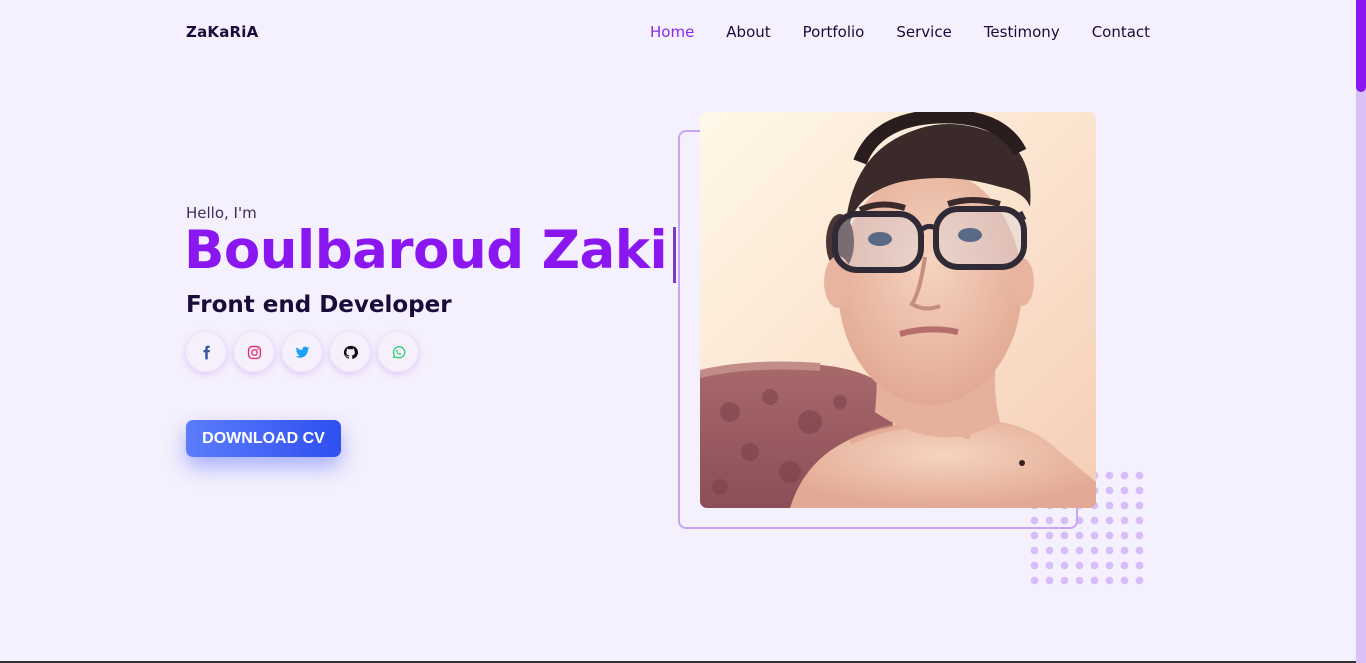 Image resolution: width=1366 pixels, height=663 pixels. Describe the element at coordinates (1361, 331) in the screenshot. I see `scrollbar-track` at that location.